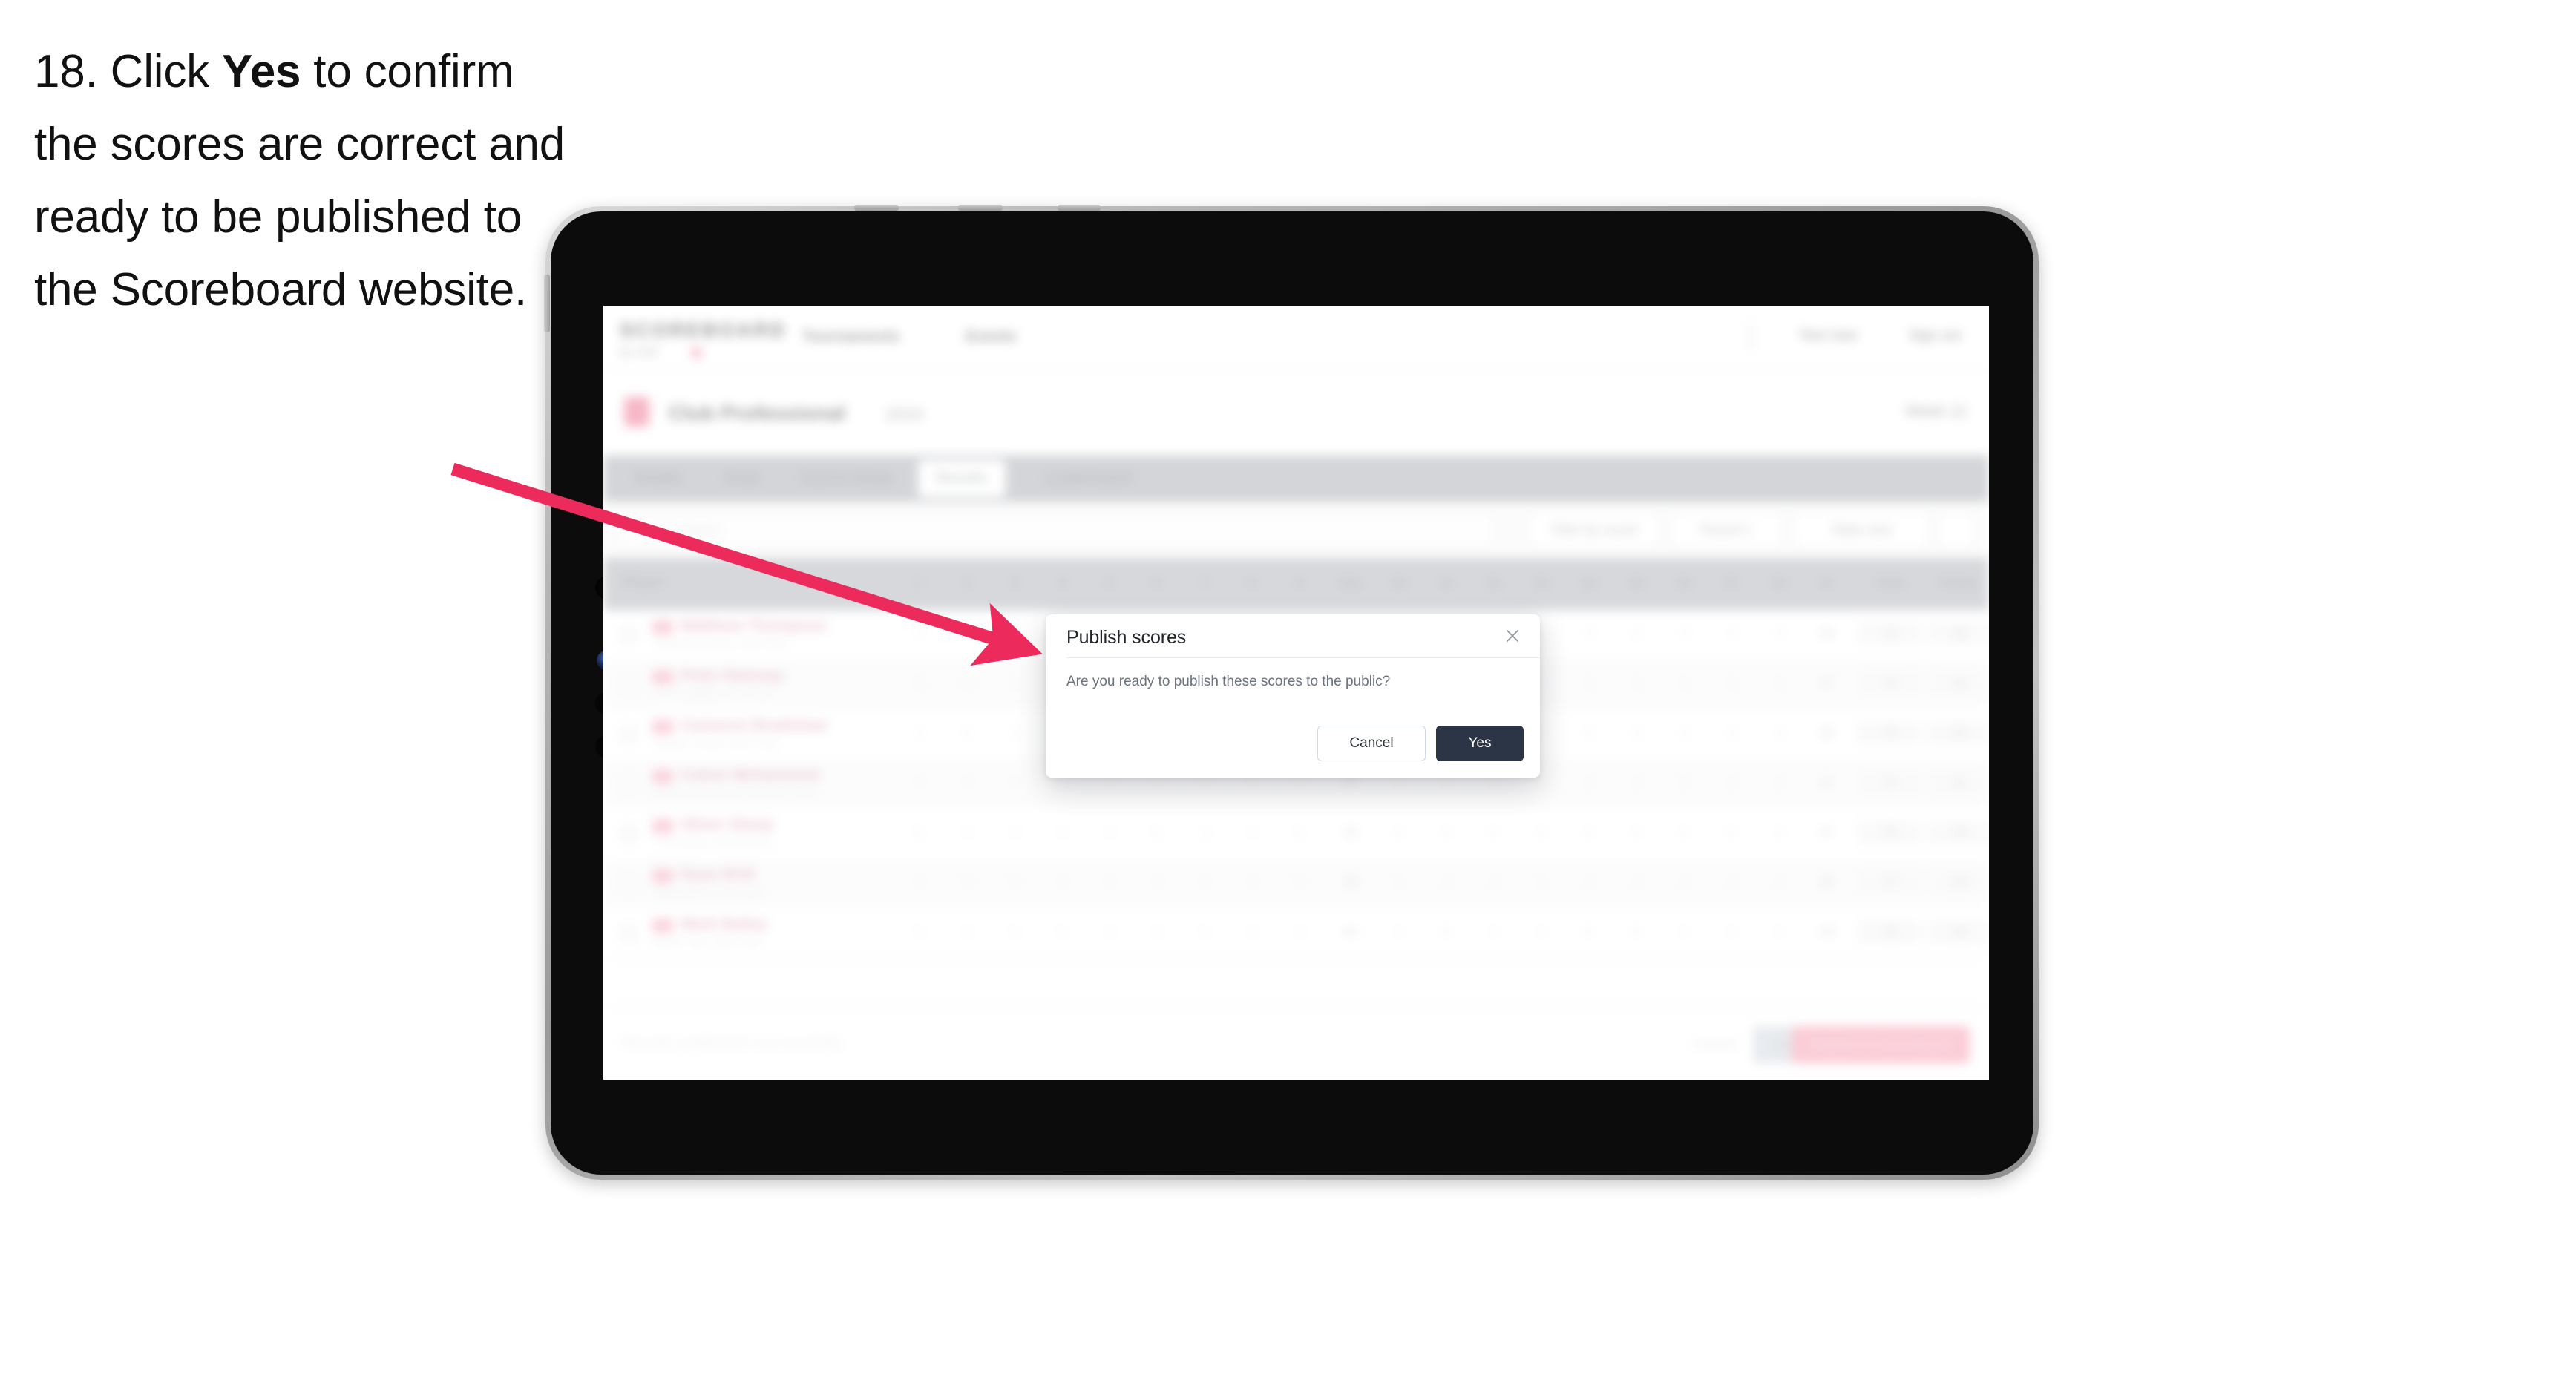 The image size is (2576, 1386). What do you see at coordinates (1881, 1044) in the screenshot?
I see `publish-to-scoreboard-button: Publish to Scoreboard` at bounding box center [1881, 1044].